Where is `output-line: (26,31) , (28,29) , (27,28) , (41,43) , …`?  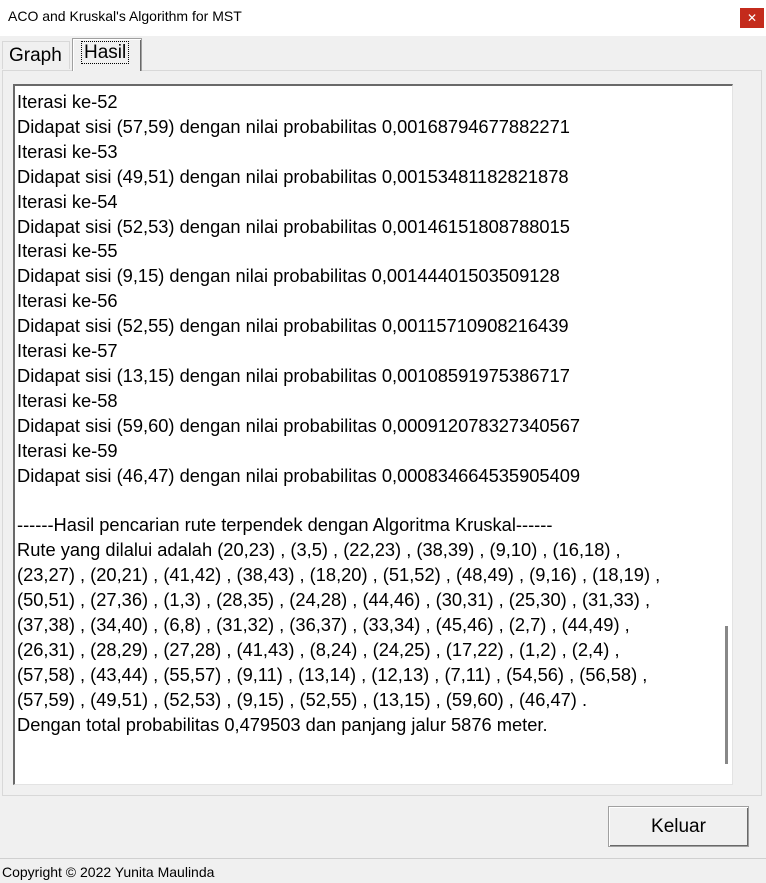 output-line: (26,31) , (28,29) , (27,28) , (41,43) , … is located at coordinates (318, 649).